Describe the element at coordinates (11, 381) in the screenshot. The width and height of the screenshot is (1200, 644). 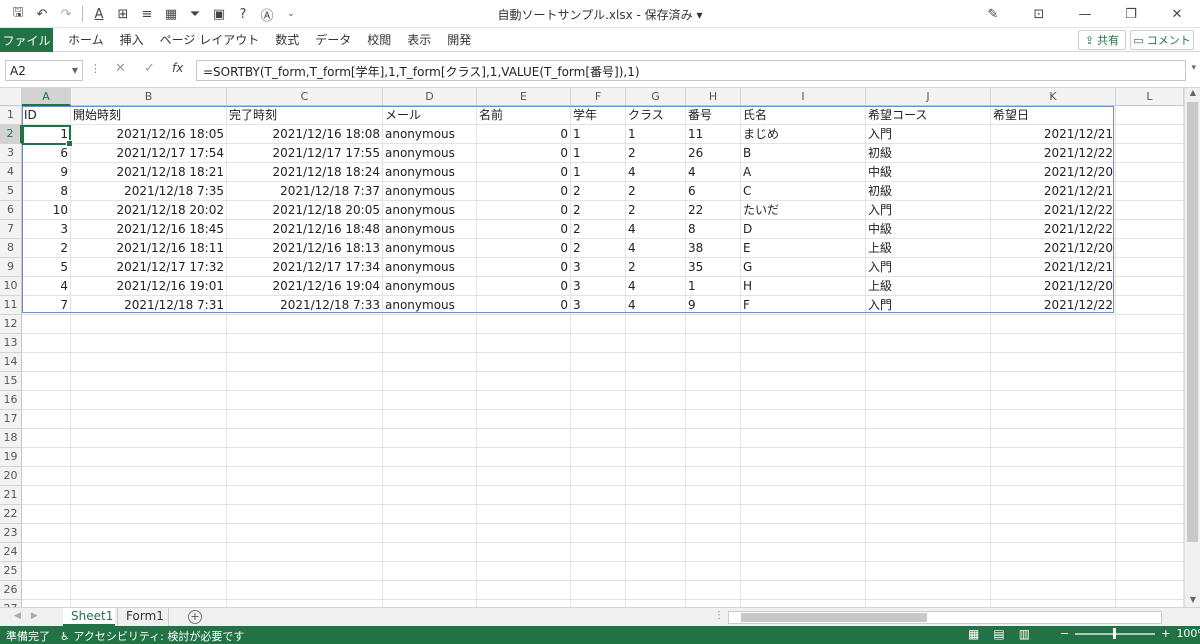
I see `row-header: 15` at that location.